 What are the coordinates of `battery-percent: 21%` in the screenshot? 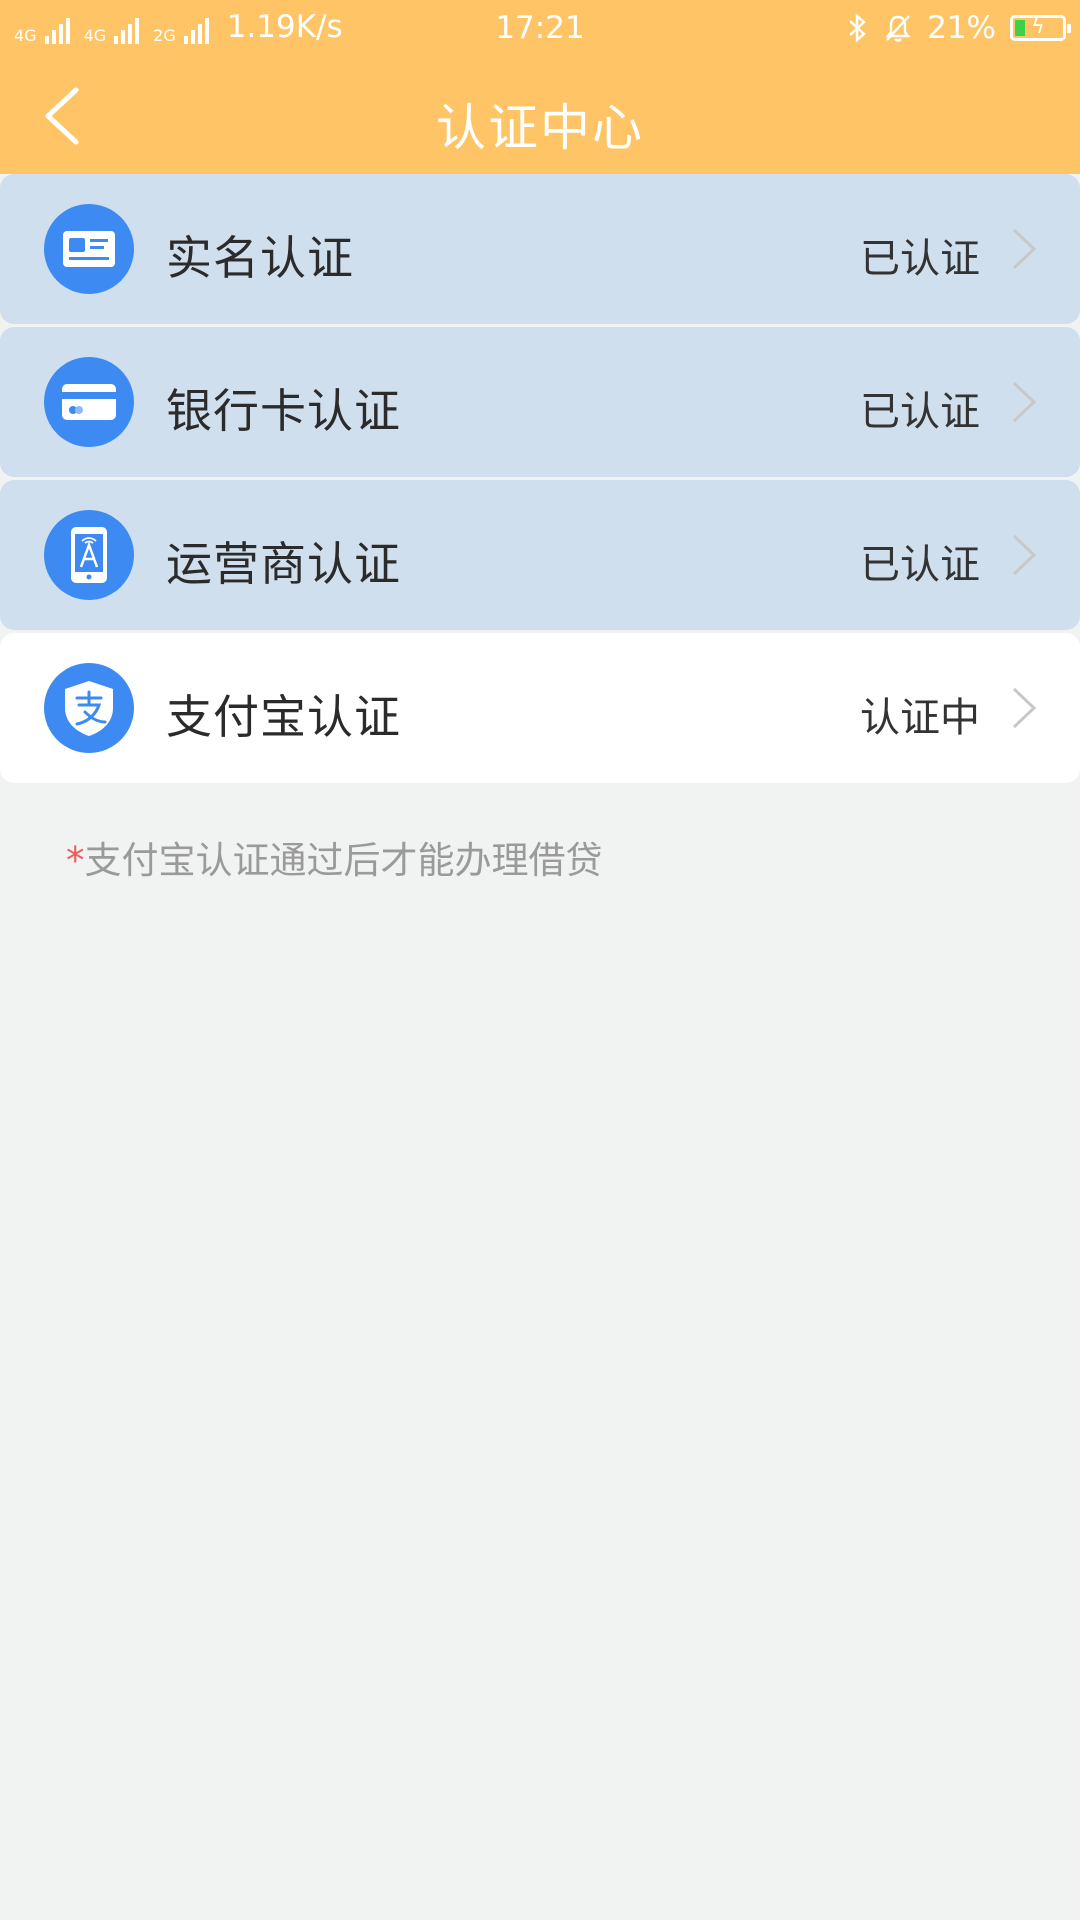 It's located at (961, 28).